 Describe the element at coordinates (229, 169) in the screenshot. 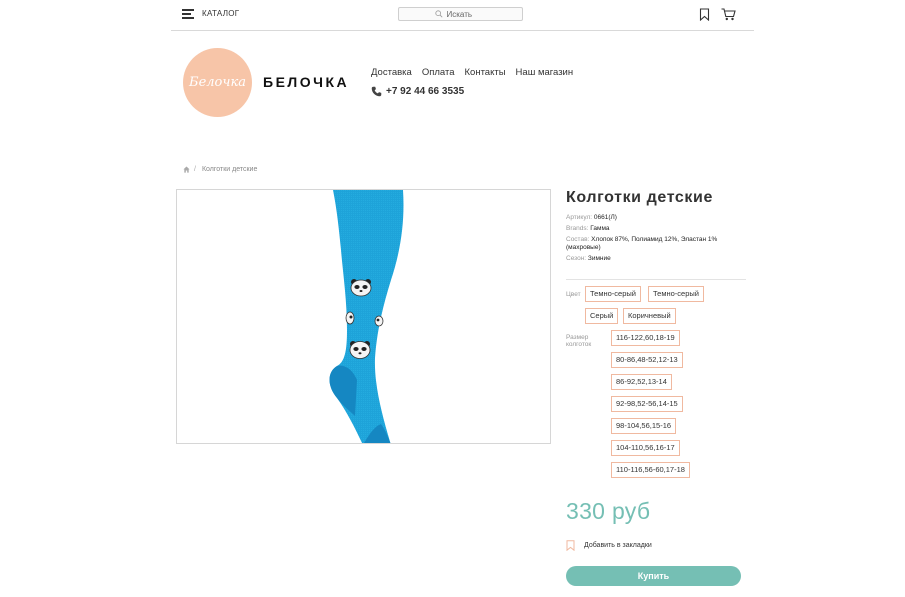

I see `breadcrumb-current: Колготки детские` at that location.